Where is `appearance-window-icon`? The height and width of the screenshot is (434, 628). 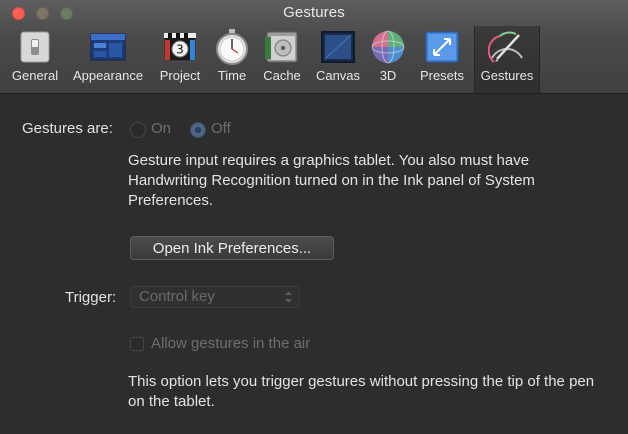 appearance-window-icon is located at coordinates (108, 47).